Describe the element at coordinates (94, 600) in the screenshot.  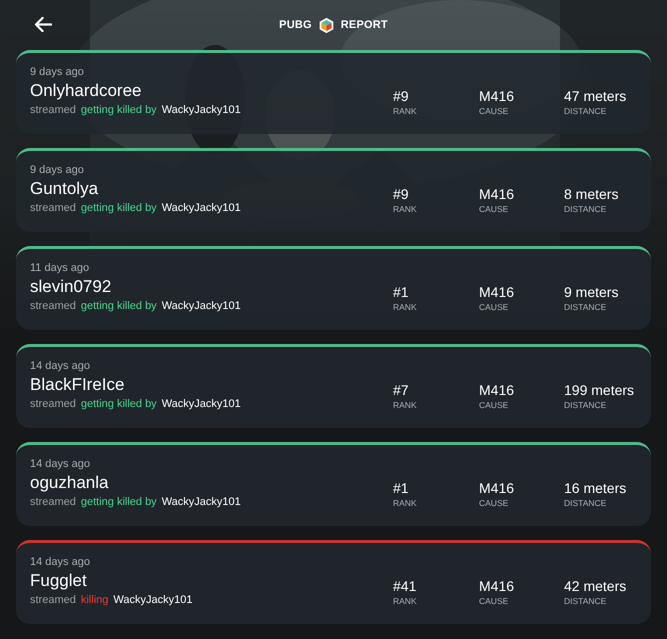
I see `event-verb: killing` at that location.